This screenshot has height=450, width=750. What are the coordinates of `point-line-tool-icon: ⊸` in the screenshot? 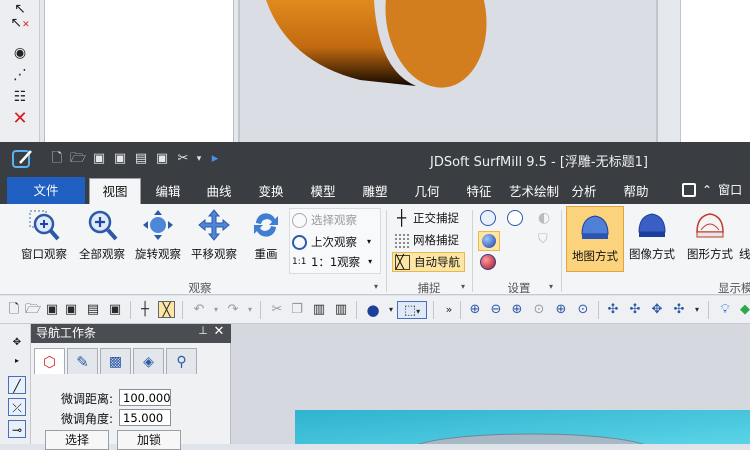 It's located at (17, 429).